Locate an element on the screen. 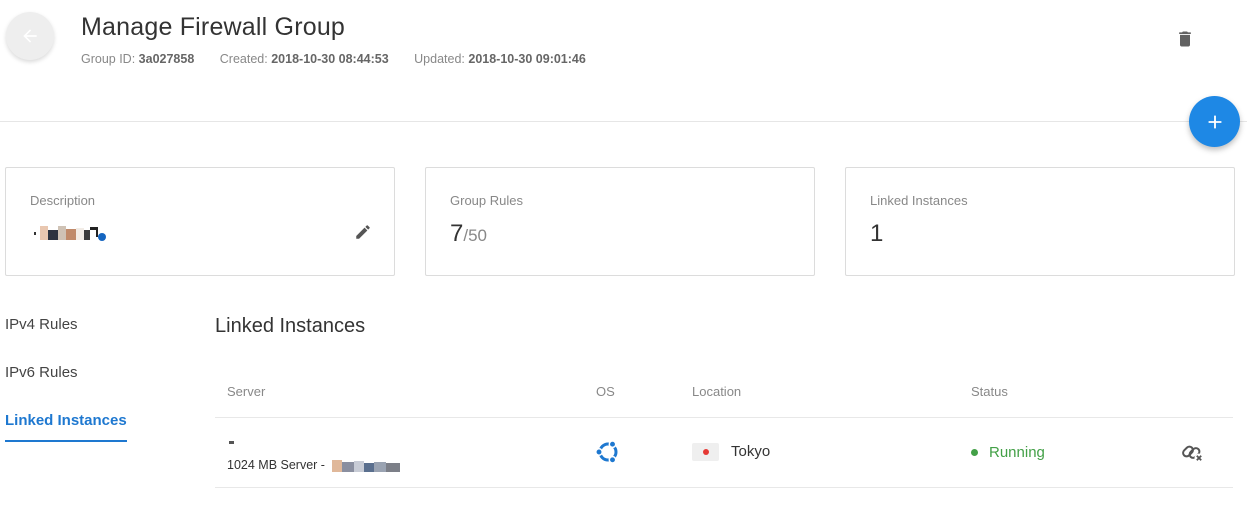 The image size is (1247, 515). table-header-divider is located at coordinates (724, 417).